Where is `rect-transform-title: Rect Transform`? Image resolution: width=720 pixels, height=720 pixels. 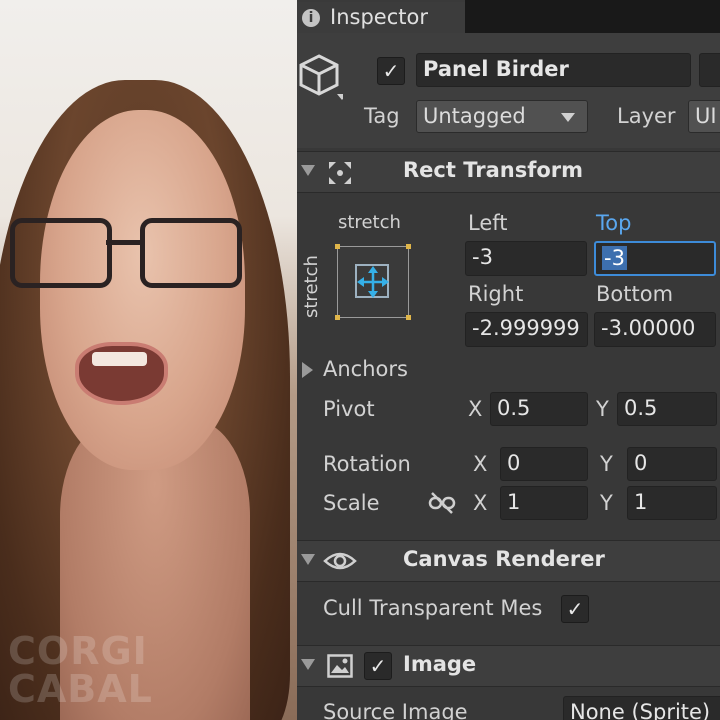
rect-transform-title: Rect Transform is located at coordinates (493, 170).